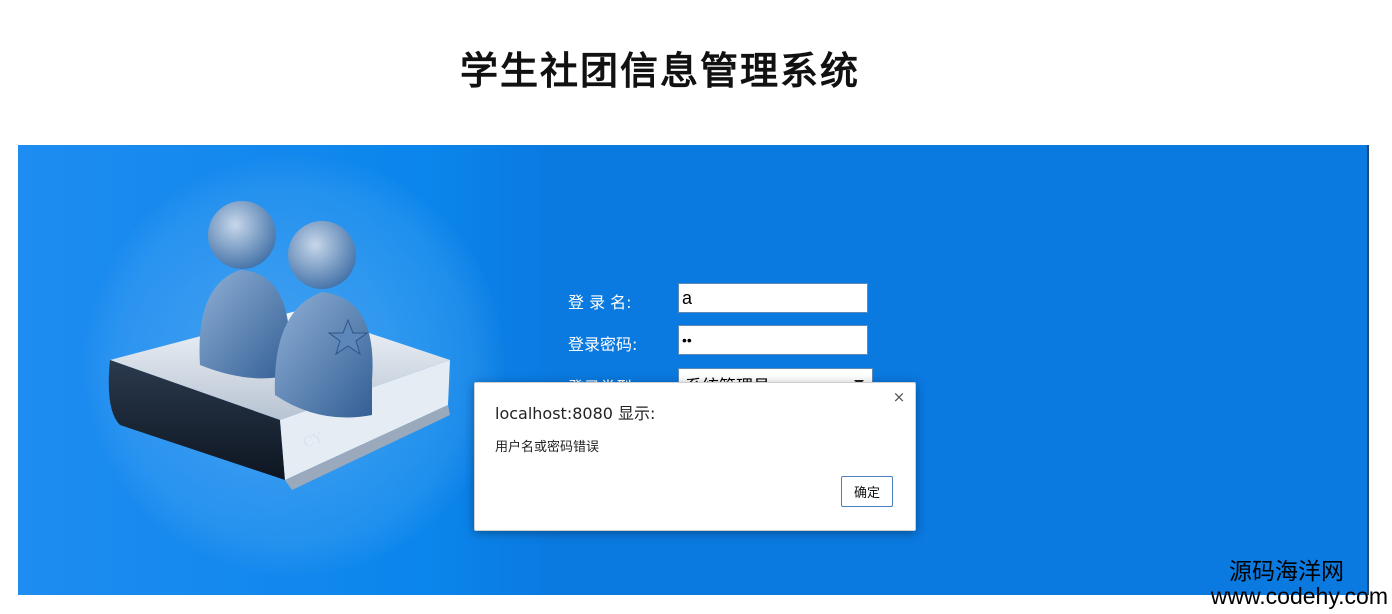 The height and width of the screenshot is (614, 1392). I want to click on watermark: 源码海洋网 www.codehy.com, so click(1299, 583).